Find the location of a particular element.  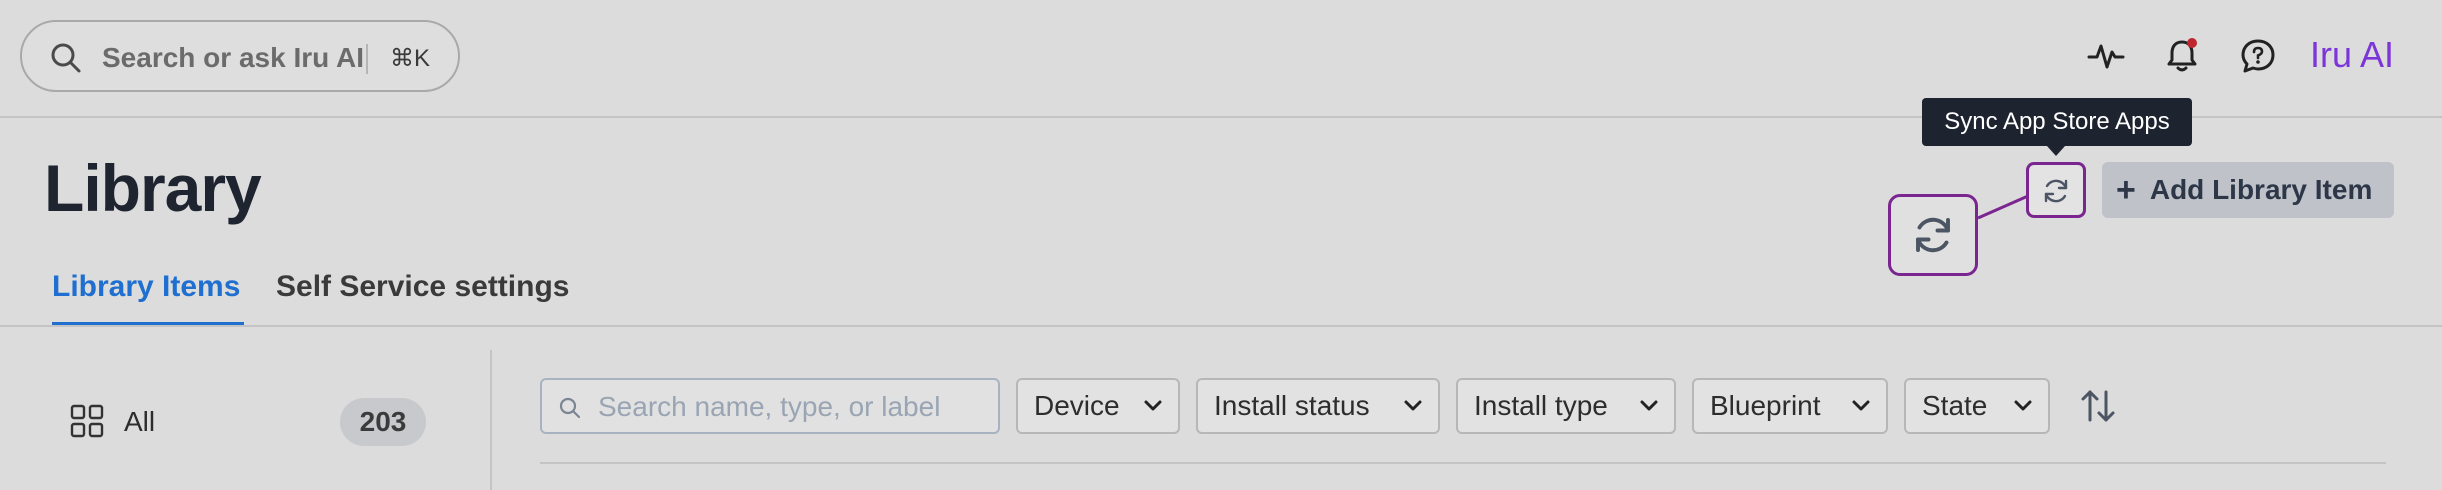

search-divider is located at coordinates (367, 59).